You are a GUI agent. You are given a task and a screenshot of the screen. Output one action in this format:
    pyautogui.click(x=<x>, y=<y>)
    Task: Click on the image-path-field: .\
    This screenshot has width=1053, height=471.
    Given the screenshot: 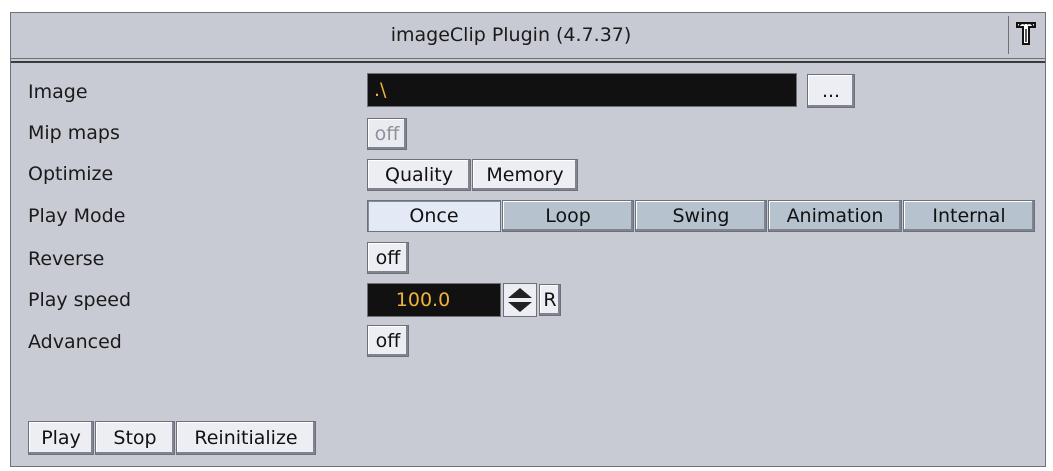 What is the action you would take?
    pyautogui.click(x=582, y=90)
    